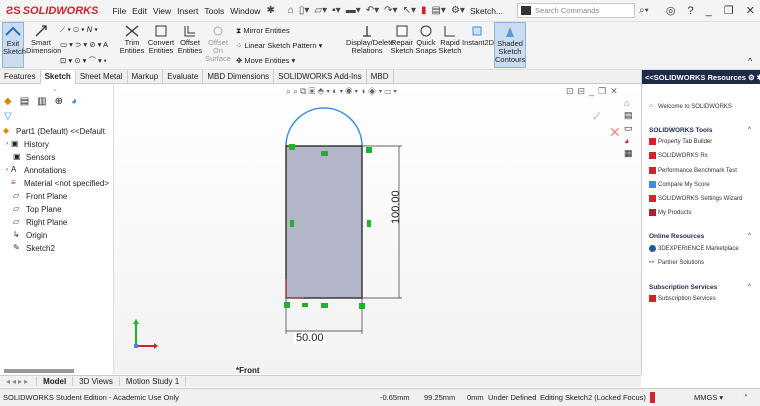 The width and height of the screenshot is (760, 406). What do you see at coordinates (20, 77) in the screenshot?
I see `tab-features: Features` at bounding box center [20, 77].